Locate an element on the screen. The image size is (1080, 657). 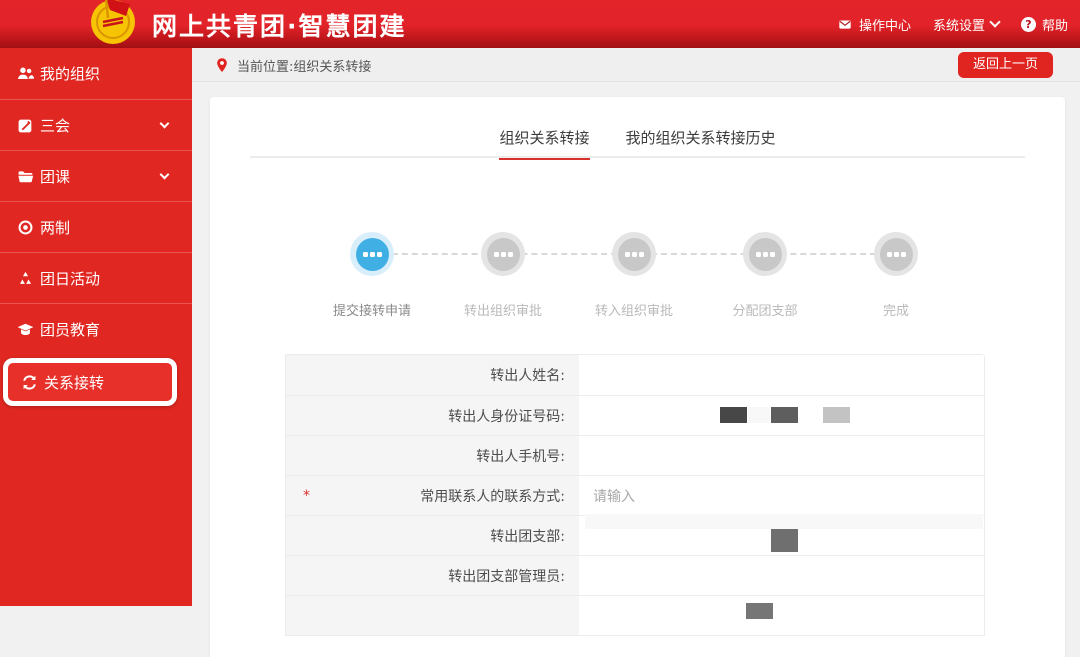
location-pin-icon is located at coordinates (222, 65).